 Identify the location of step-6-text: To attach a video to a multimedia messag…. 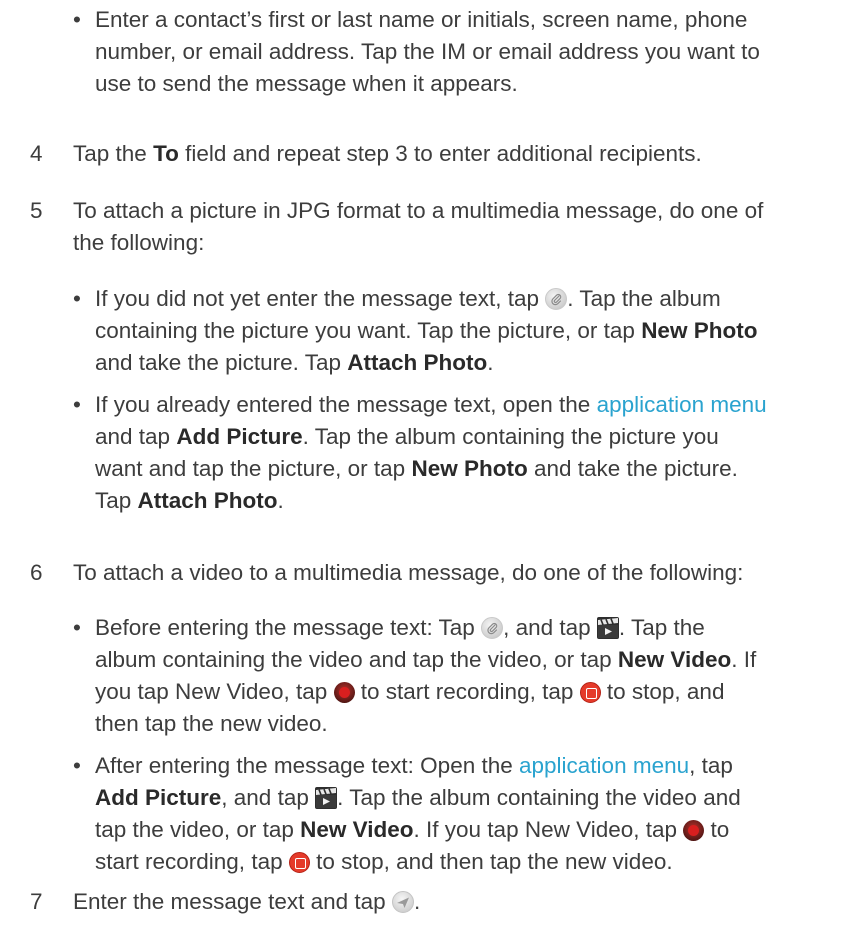
(408, 572).